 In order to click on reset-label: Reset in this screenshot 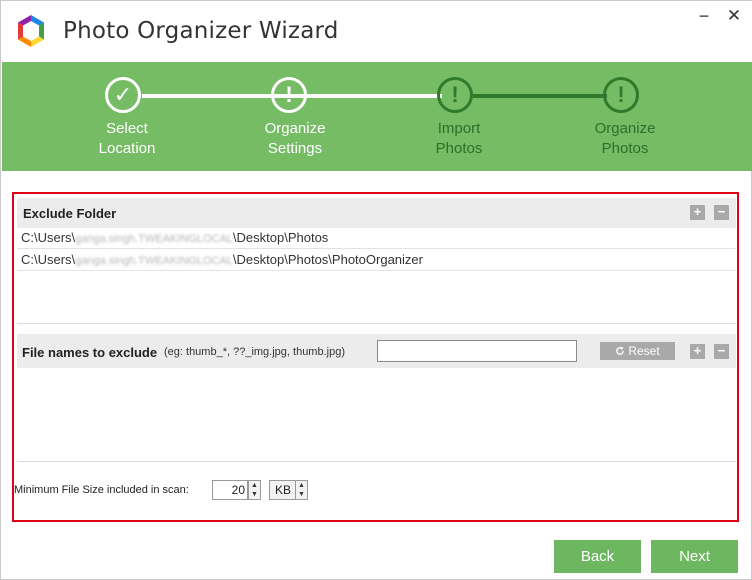, I will do `click(644, 351)`.